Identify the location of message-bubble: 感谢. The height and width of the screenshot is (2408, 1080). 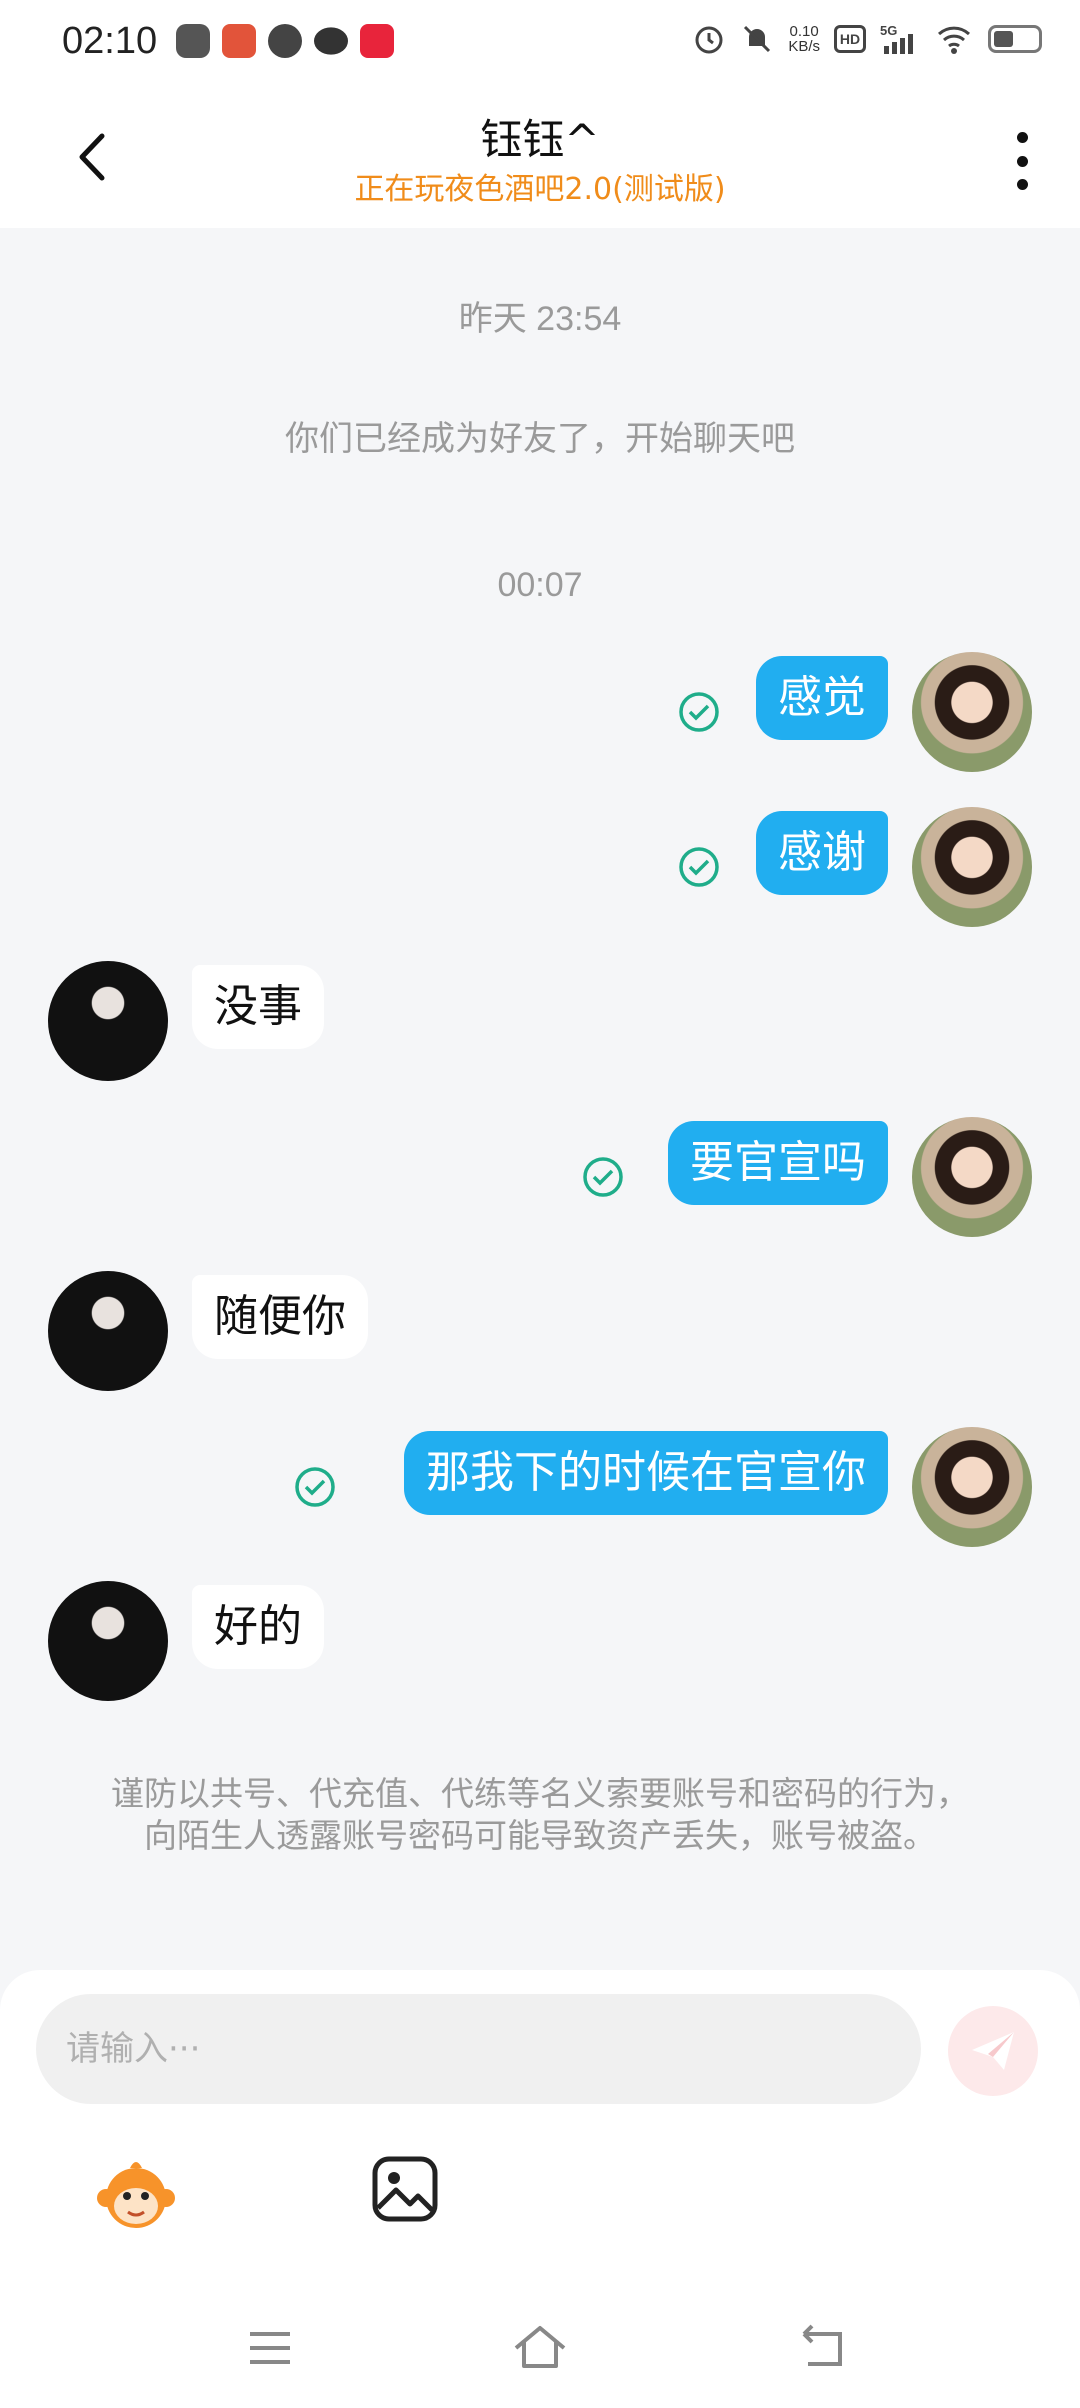
(822, 853).